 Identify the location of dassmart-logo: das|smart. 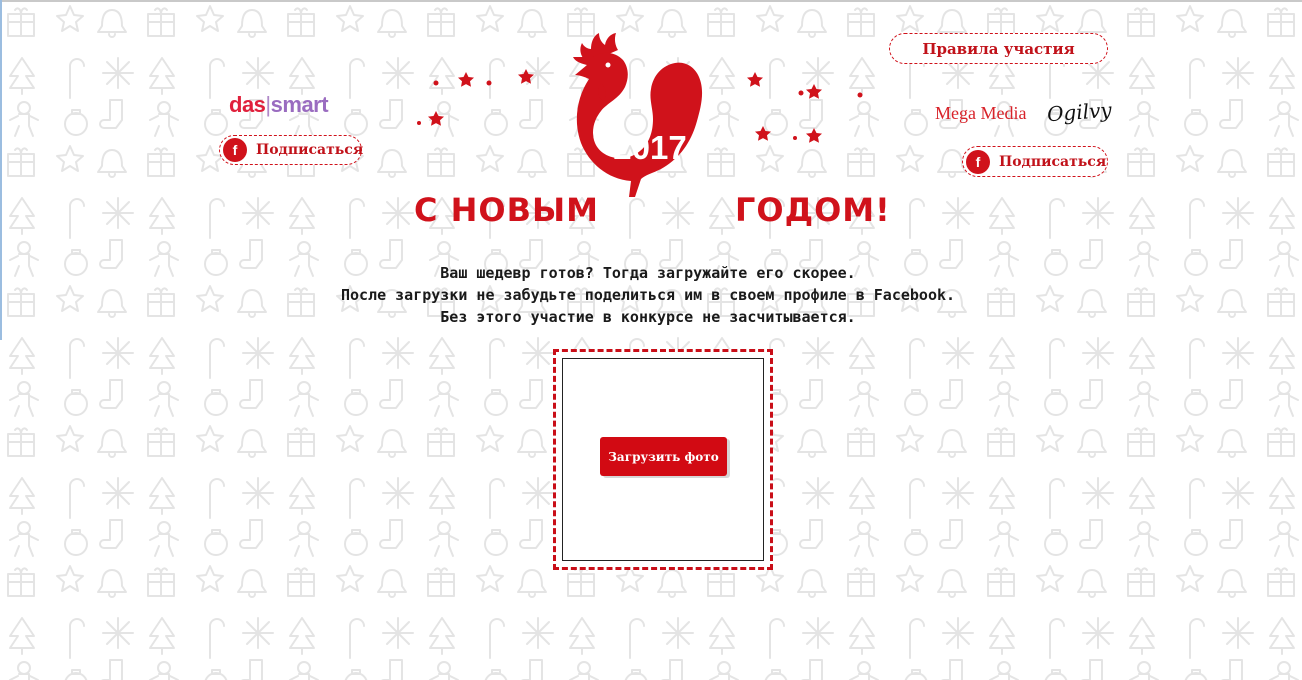
(279, 105).